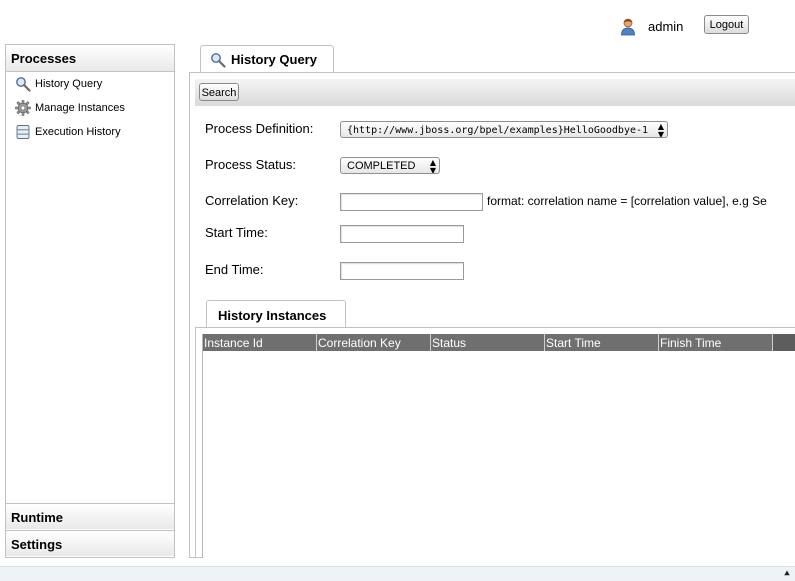 The image size is (795, 581). Describe the element at coordinates (495, 92) in the screenshot. I see `toolbar: Search` at that location.